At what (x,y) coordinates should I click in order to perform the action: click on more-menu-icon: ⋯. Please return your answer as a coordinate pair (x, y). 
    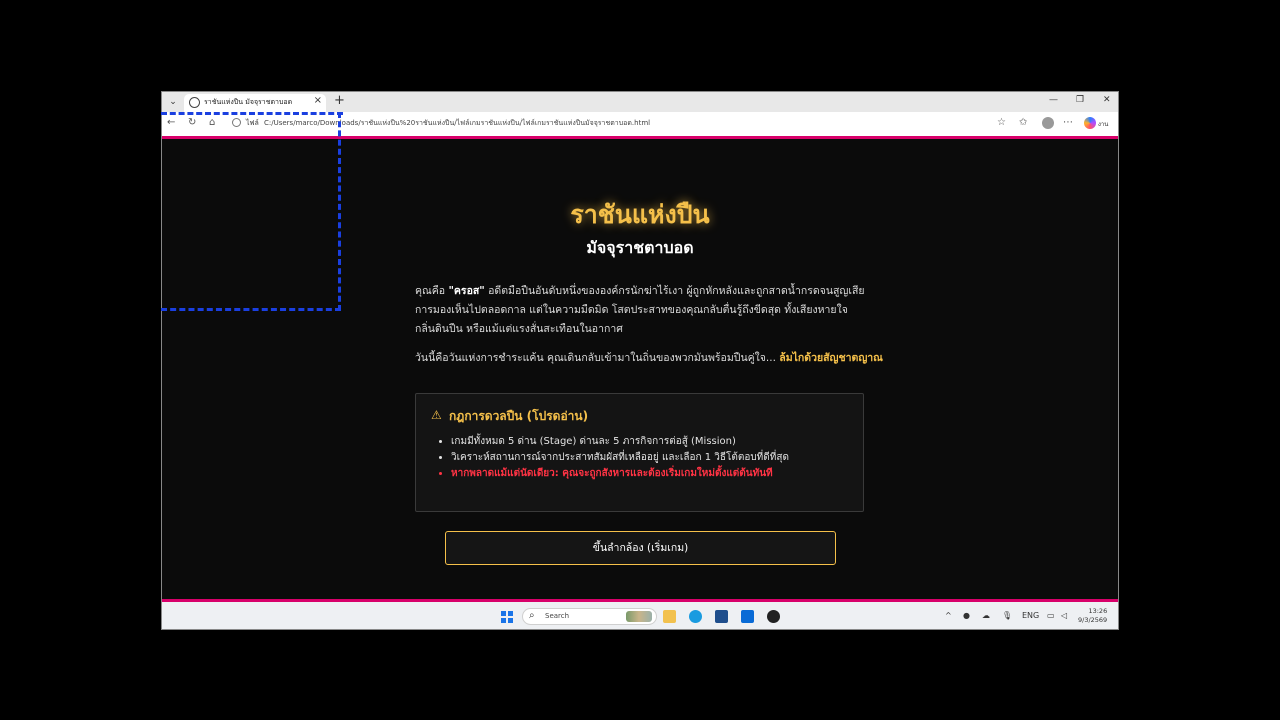
    Looking at the image, I should click on (1068, 122).